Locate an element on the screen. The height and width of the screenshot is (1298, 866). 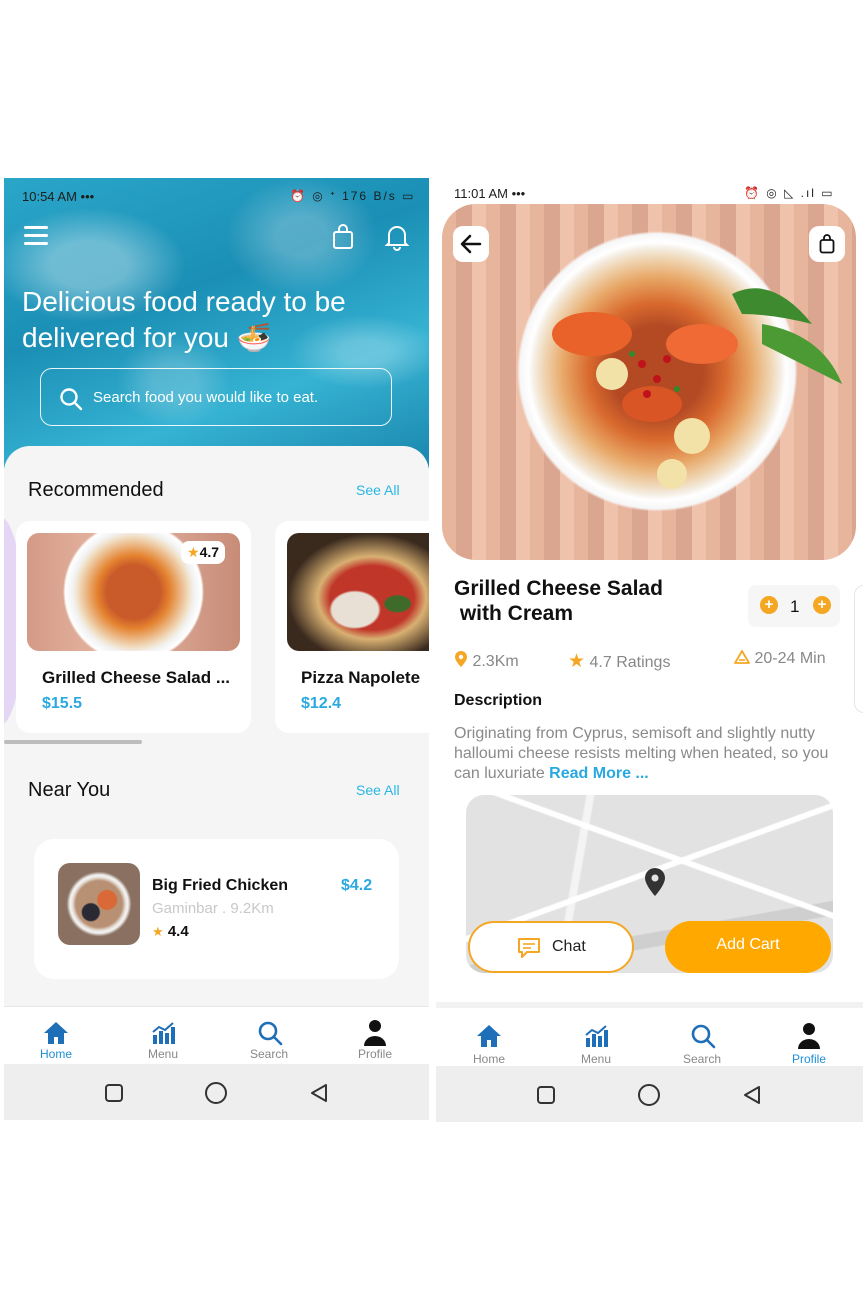
delivery-time-text: 20-24 Min is located at coordinates (790, 658).